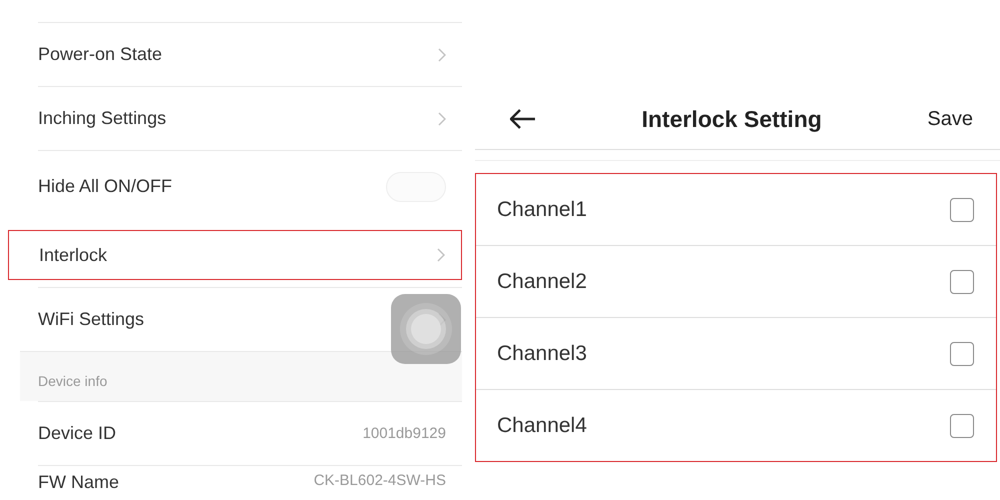  What do you see at coordinates (426, 329) in the screenshot?
I see `floating-touch-button` at bounding box center [426, 329].